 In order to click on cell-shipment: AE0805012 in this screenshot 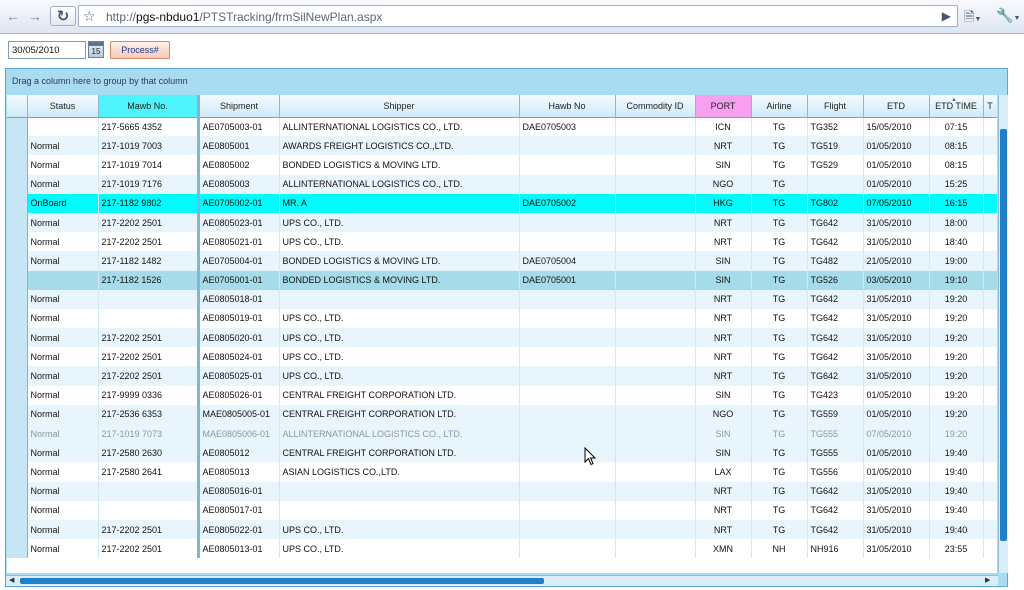, I will do `click(239, 453)`.